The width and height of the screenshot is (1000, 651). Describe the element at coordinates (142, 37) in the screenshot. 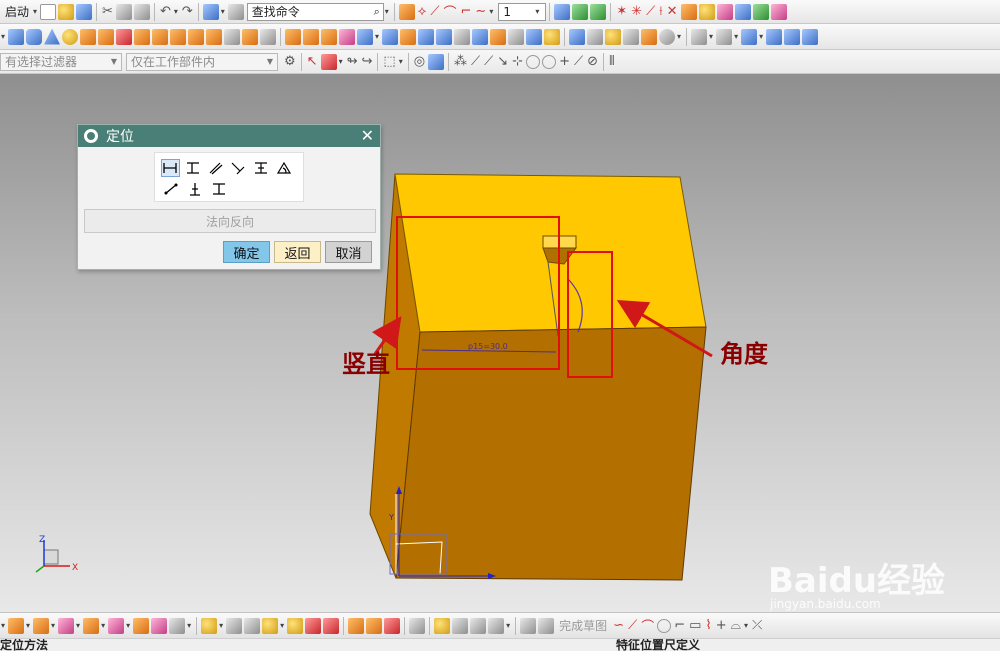

I see `slot-button` at that location.